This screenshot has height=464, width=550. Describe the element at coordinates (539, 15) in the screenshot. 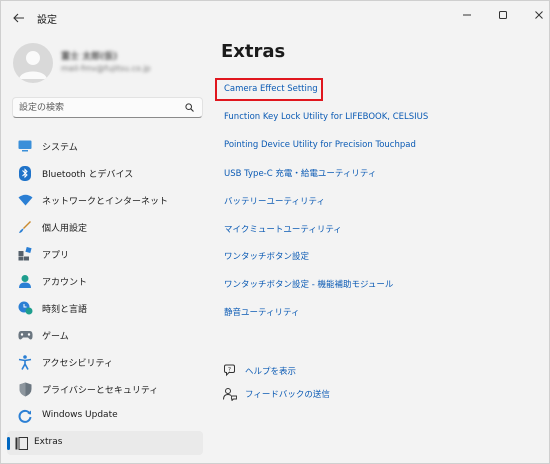

I see `close-icon` at that location.